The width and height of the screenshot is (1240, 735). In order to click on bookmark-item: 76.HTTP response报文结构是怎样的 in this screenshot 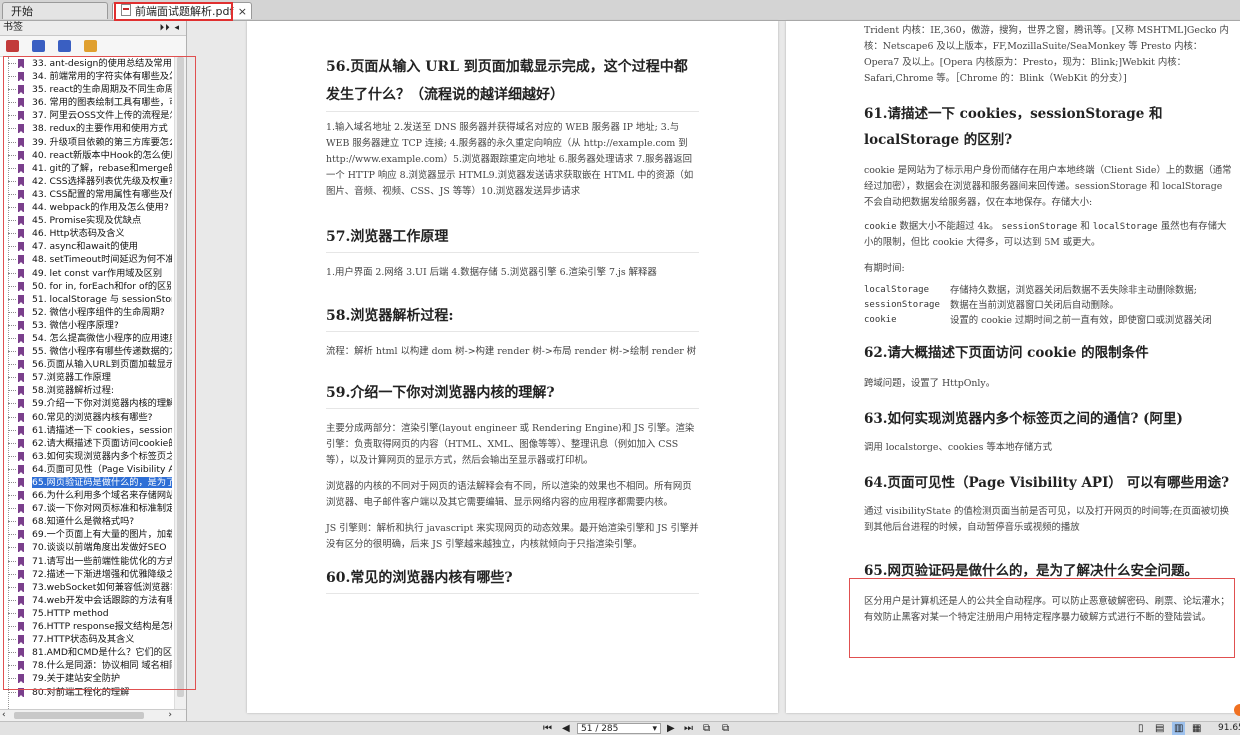, I will do `click(86, 626)`.